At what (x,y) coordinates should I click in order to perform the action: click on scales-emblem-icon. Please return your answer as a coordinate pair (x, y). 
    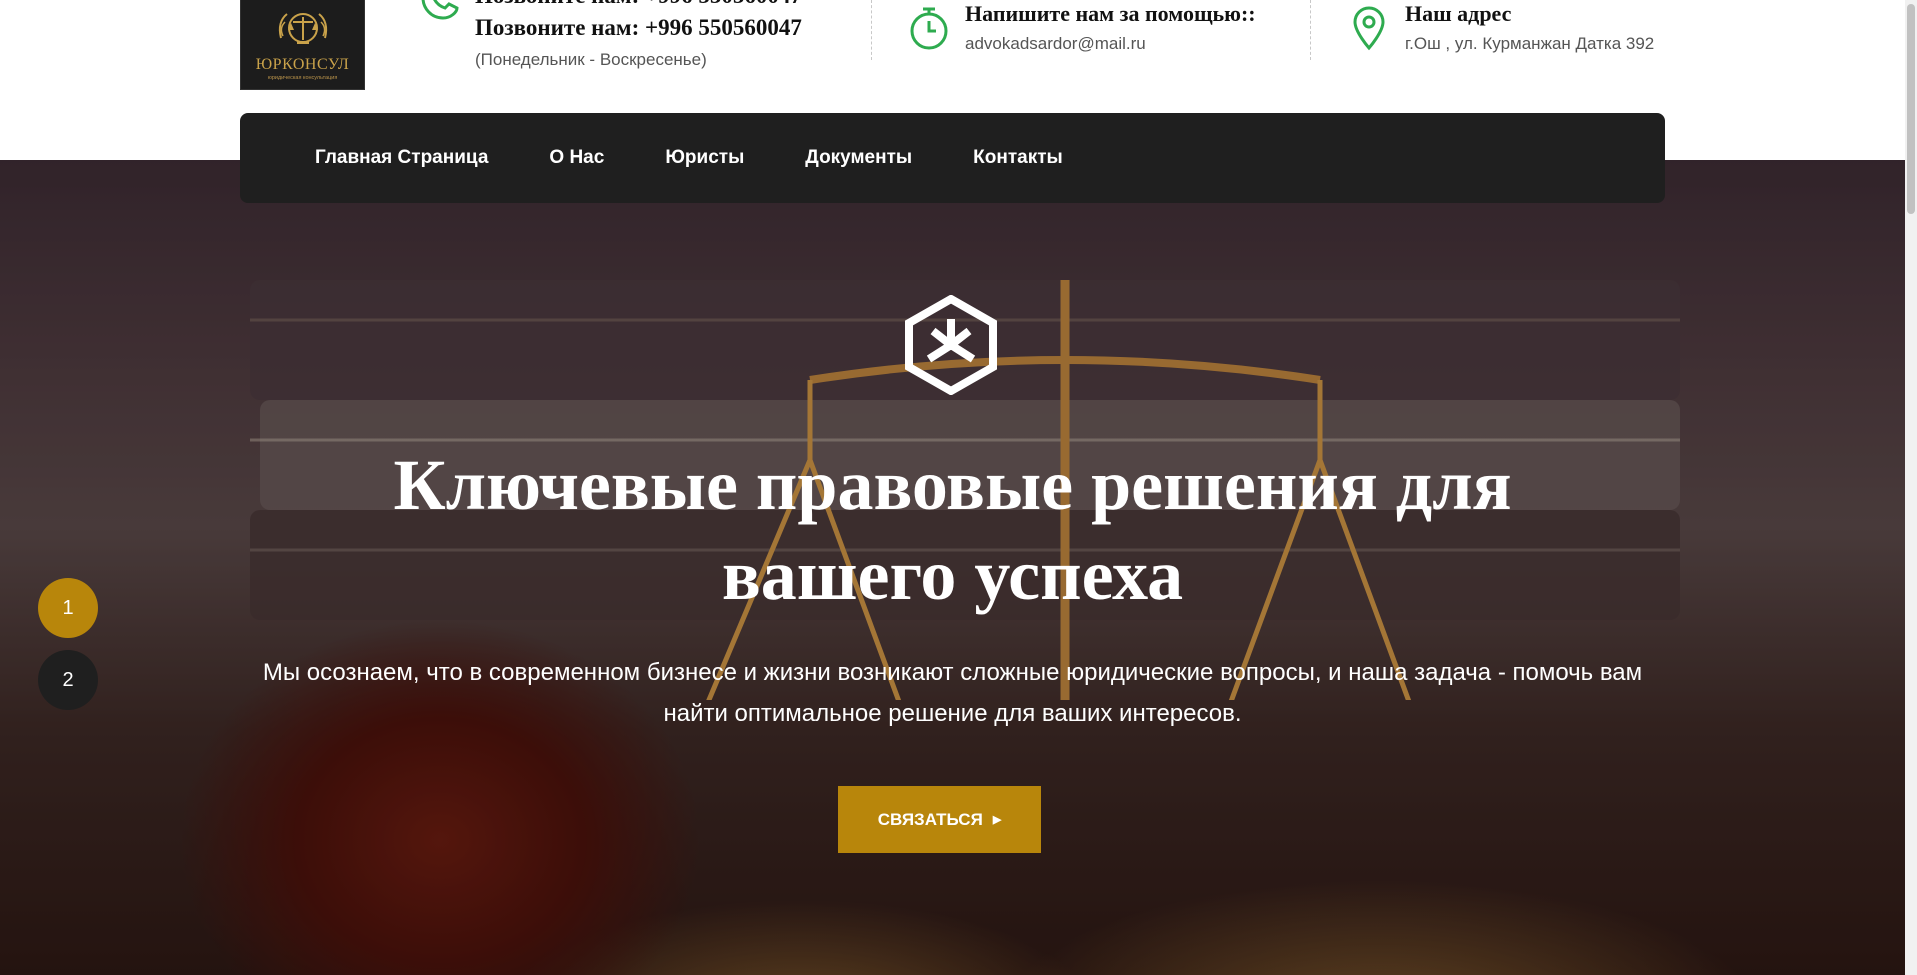
    Looking at the image, I should click on (302, 28).